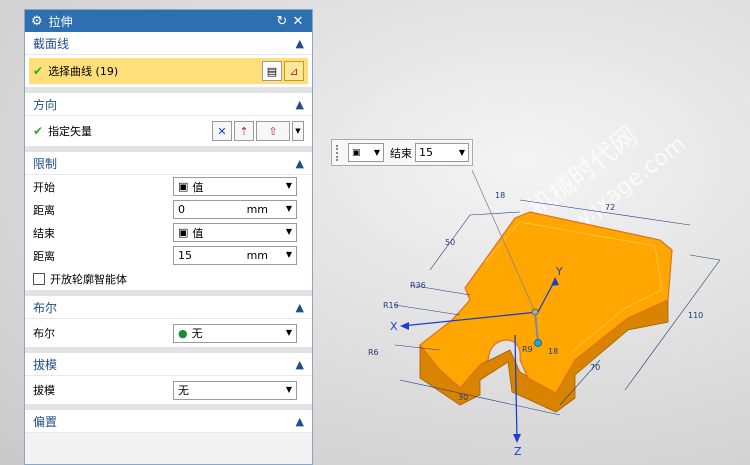 The width and height of the screenshot is (750, 465). Describe the element at coordinates (553, 351) in the screenshot. I see `dim-18: 18` at that location.